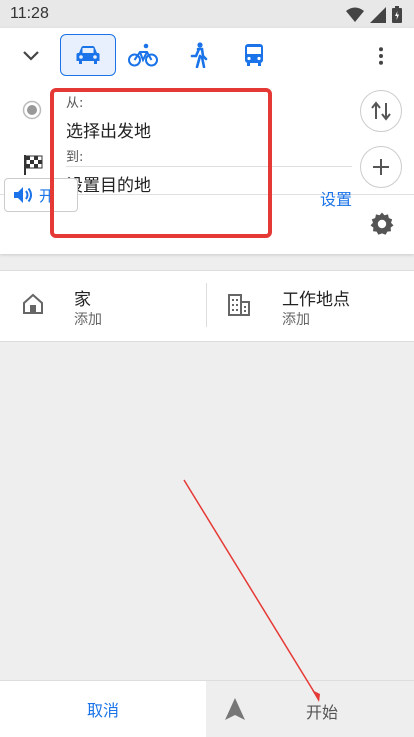 This screenshot has height=737, width=414. What do you see at coordinates (33, 165) in the screenshot?
I see `destination-flag-icon` at bounding box center [33, 165].